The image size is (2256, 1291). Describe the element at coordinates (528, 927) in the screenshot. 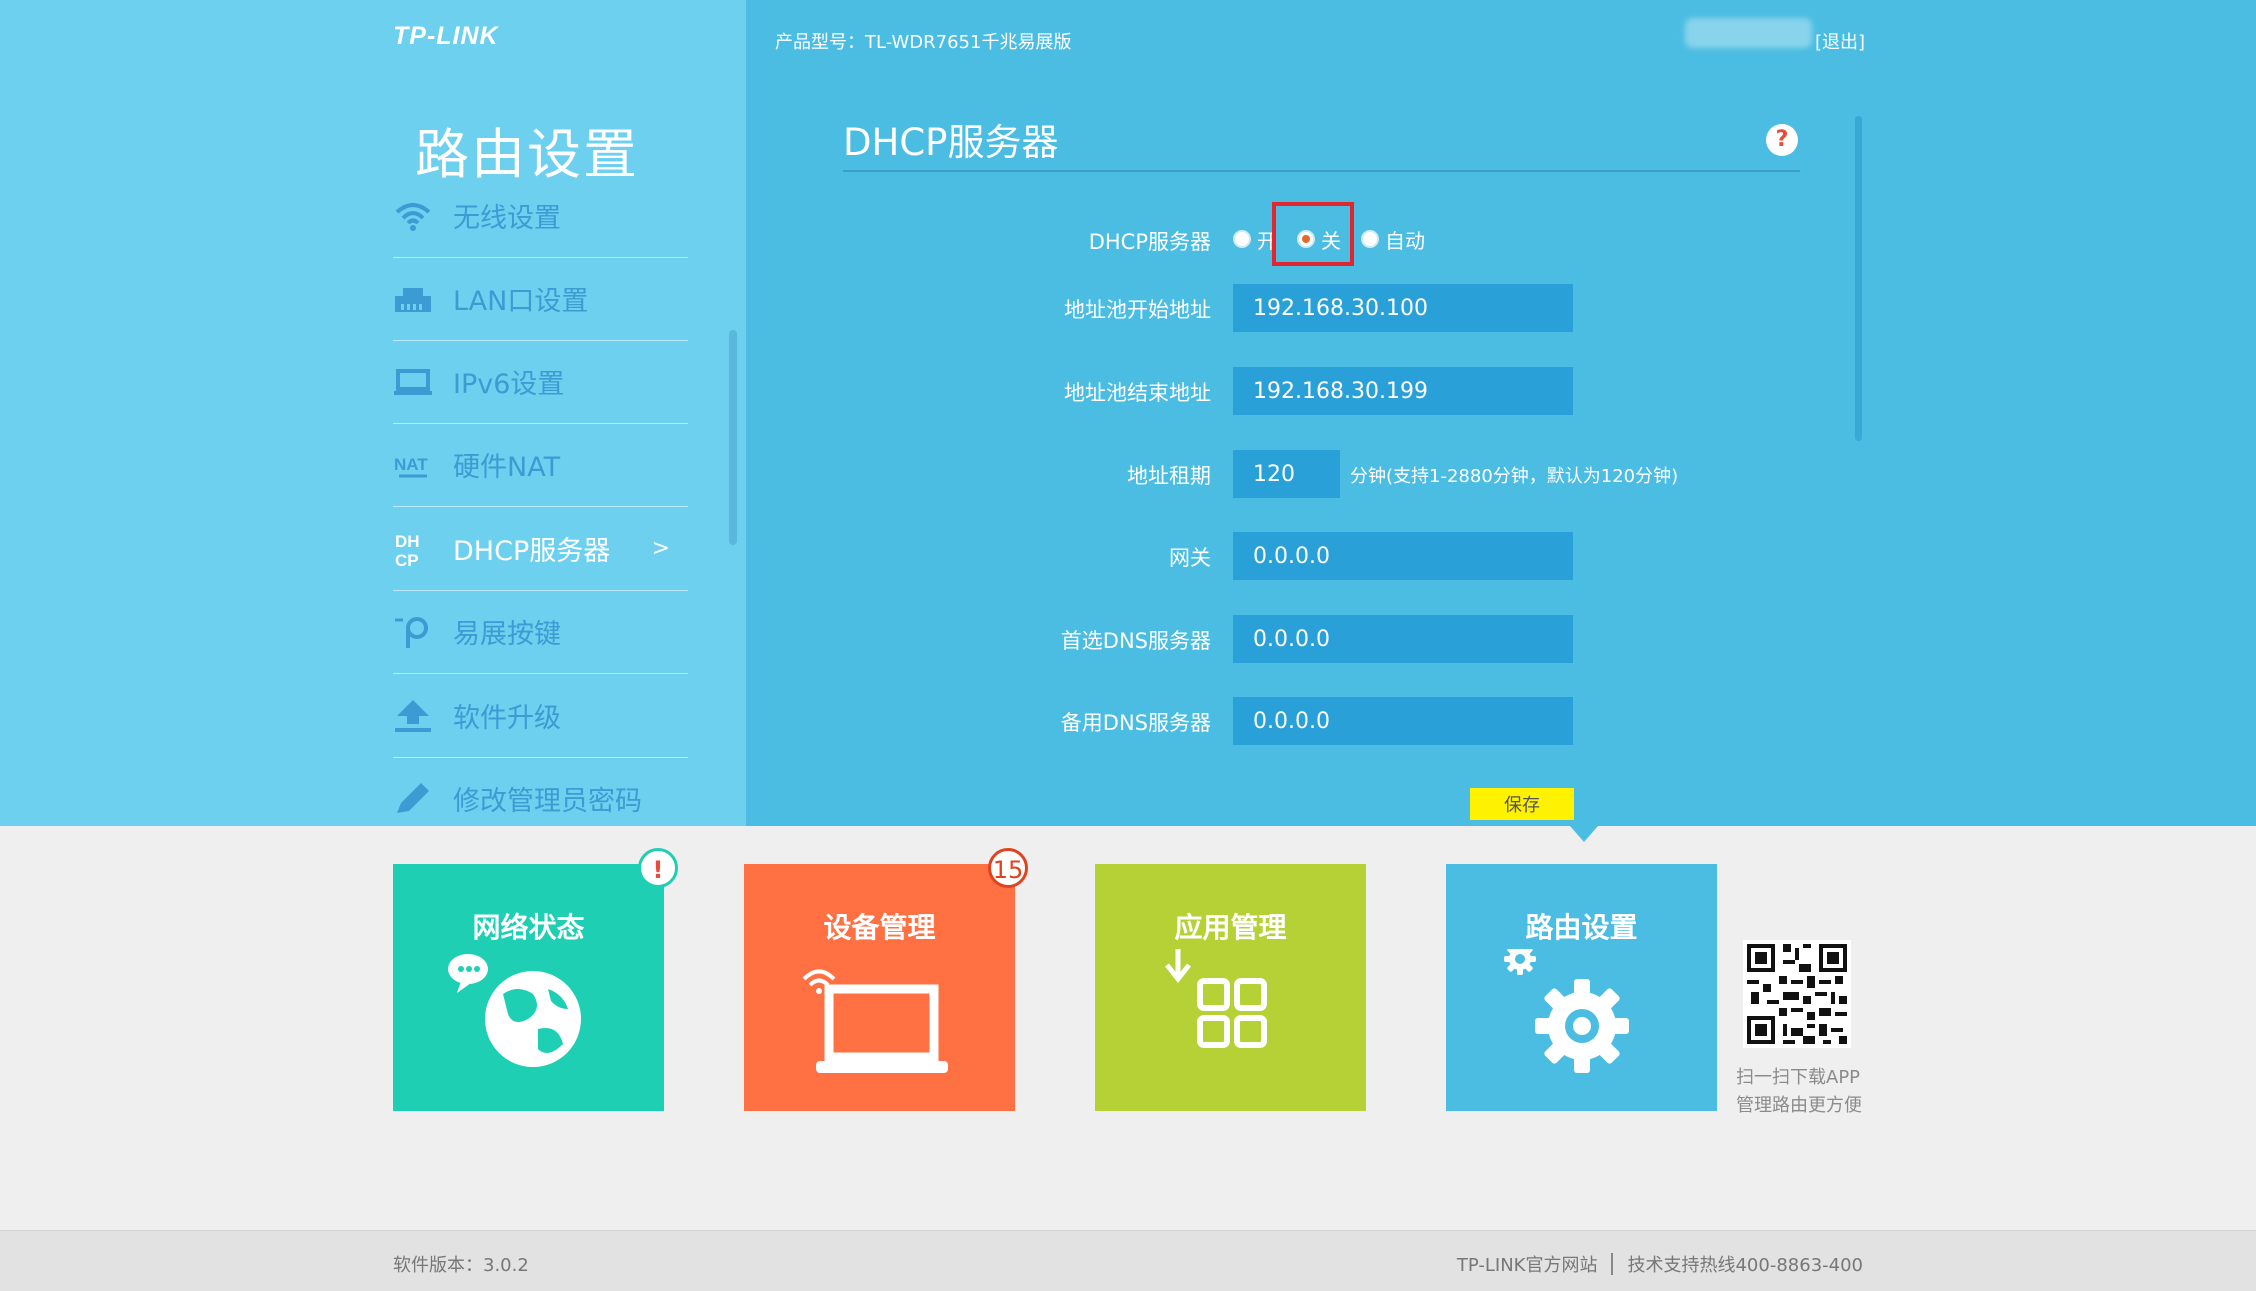

I see `tile-label: 网络状态` at that location.